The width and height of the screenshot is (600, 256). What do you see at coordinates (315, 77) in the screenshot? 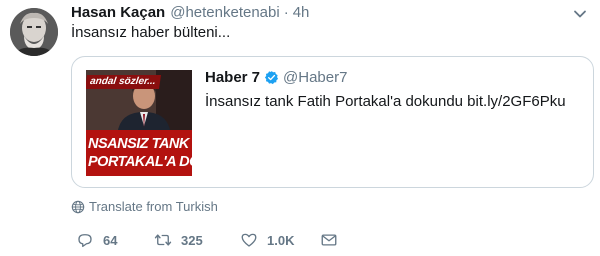
I see `quoted-author-handle: @Haber7` at bounding box center [315, 77].